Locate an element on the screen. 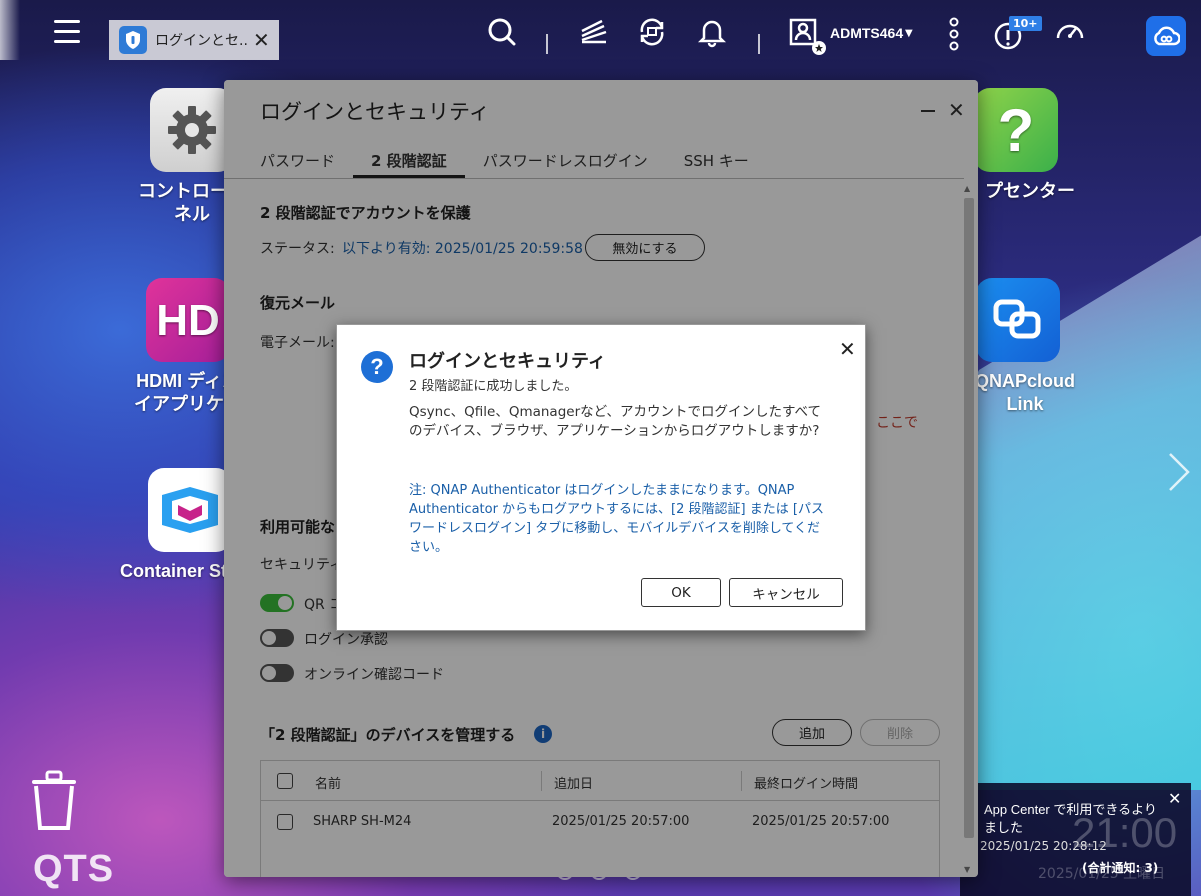  sync-icon is located at coordinates (652, 33).